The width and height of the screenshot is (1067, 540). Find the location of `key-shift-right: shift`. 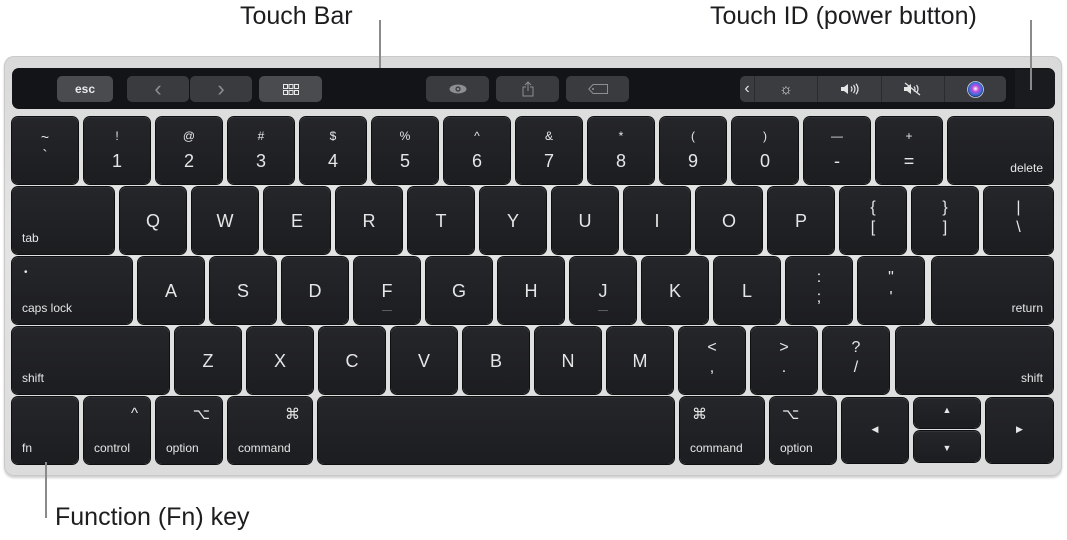

key-shift-right: shift is located at coordinates (974, 360).